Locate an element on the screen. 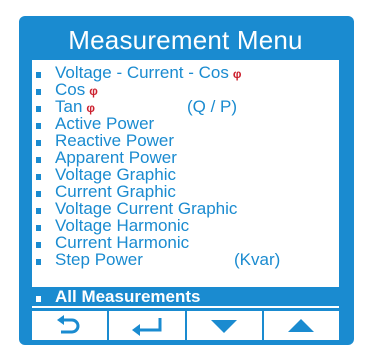 The height and width of the screenshot is (361, 371). menu-item-voltage-current-cos: Voltage - Current - Cos φ is located at coordinates (185, 72).